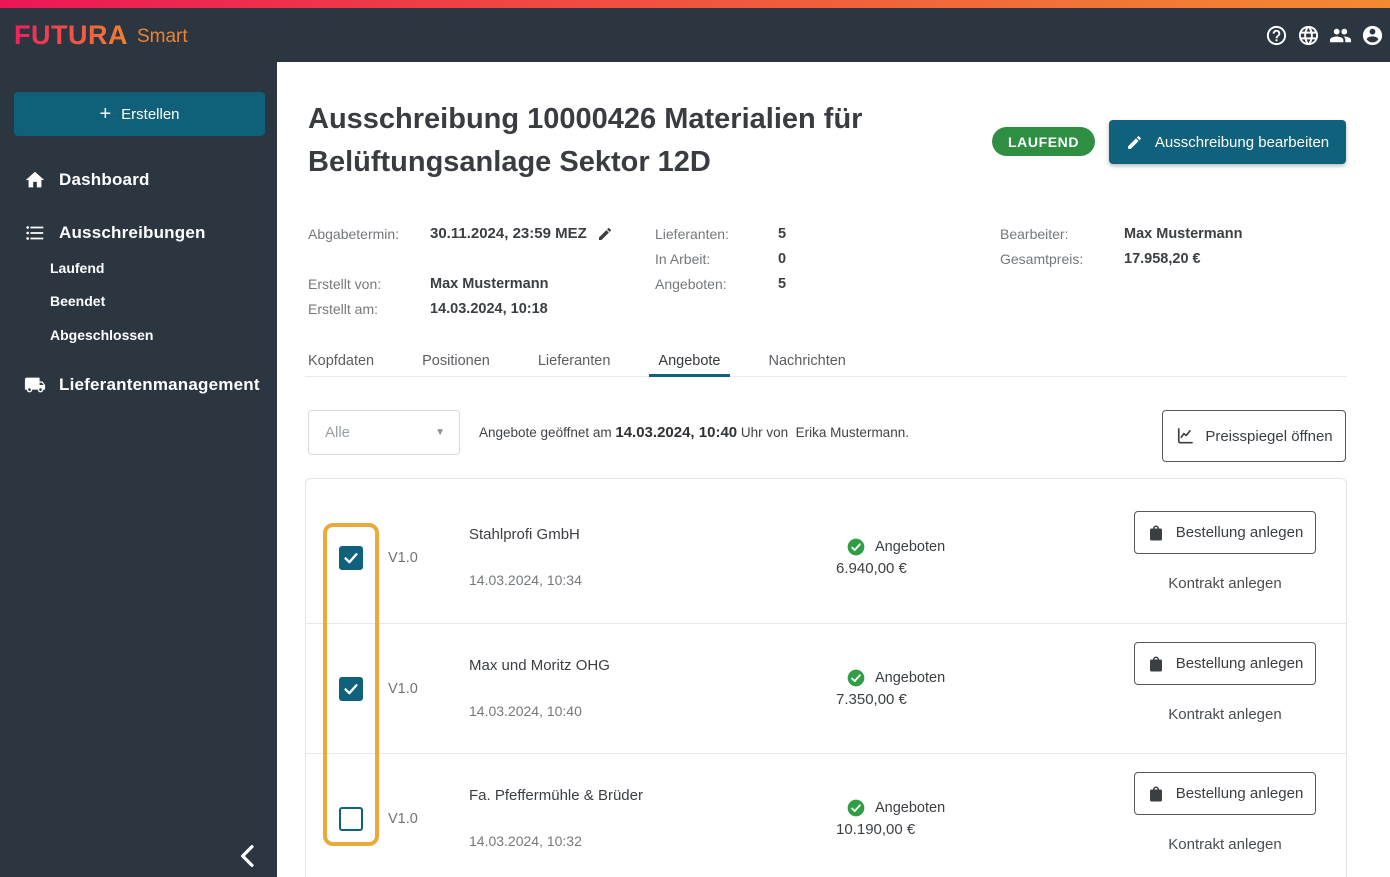 The image size is (1390, 877). Describe the element at coordinates (341, 360) in the screenshot. I see `tab-kopfdaten: Kopfdaten` at that location.